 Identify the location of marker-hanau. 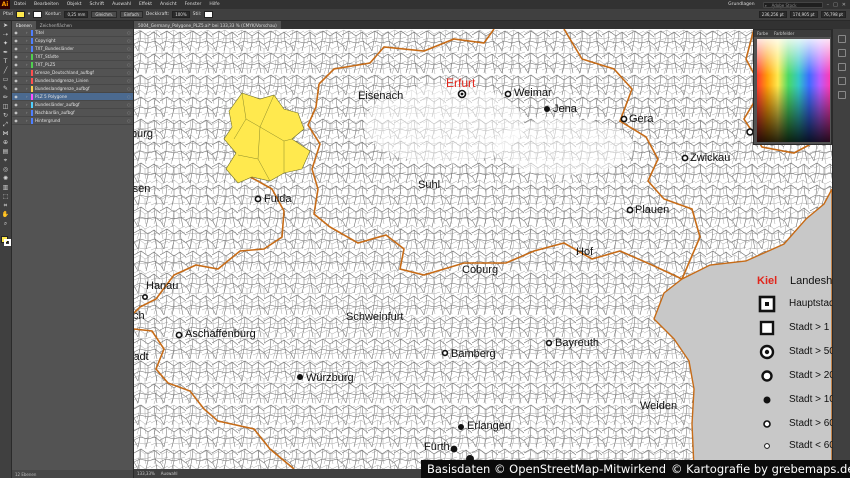
(145, 296).